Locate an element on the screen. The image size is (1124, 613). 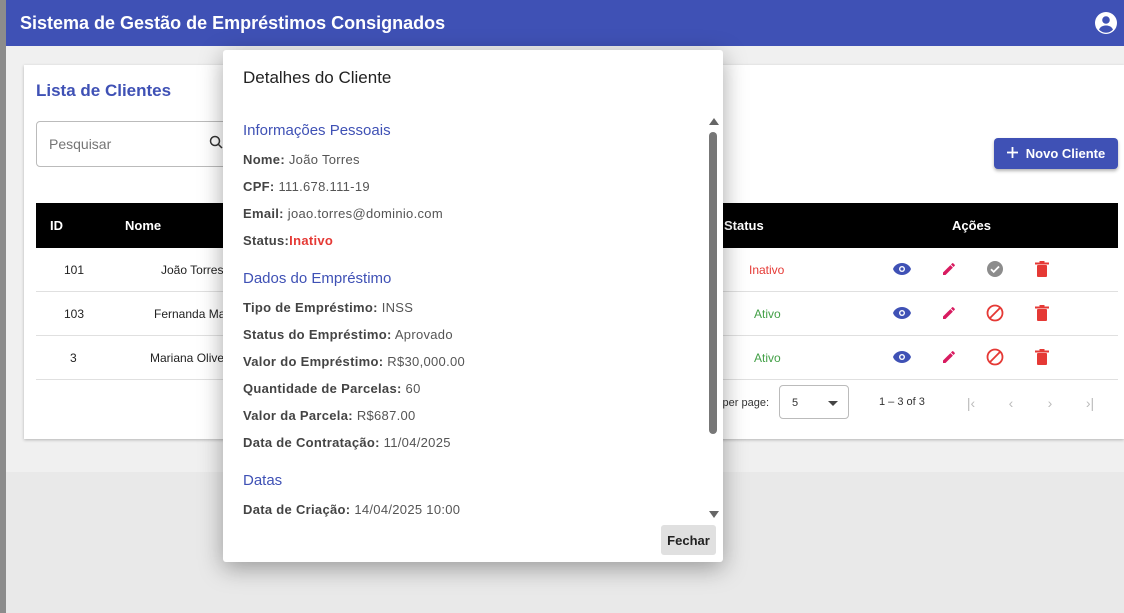
scrollbar-thumb is located at coordinates (713, 283).